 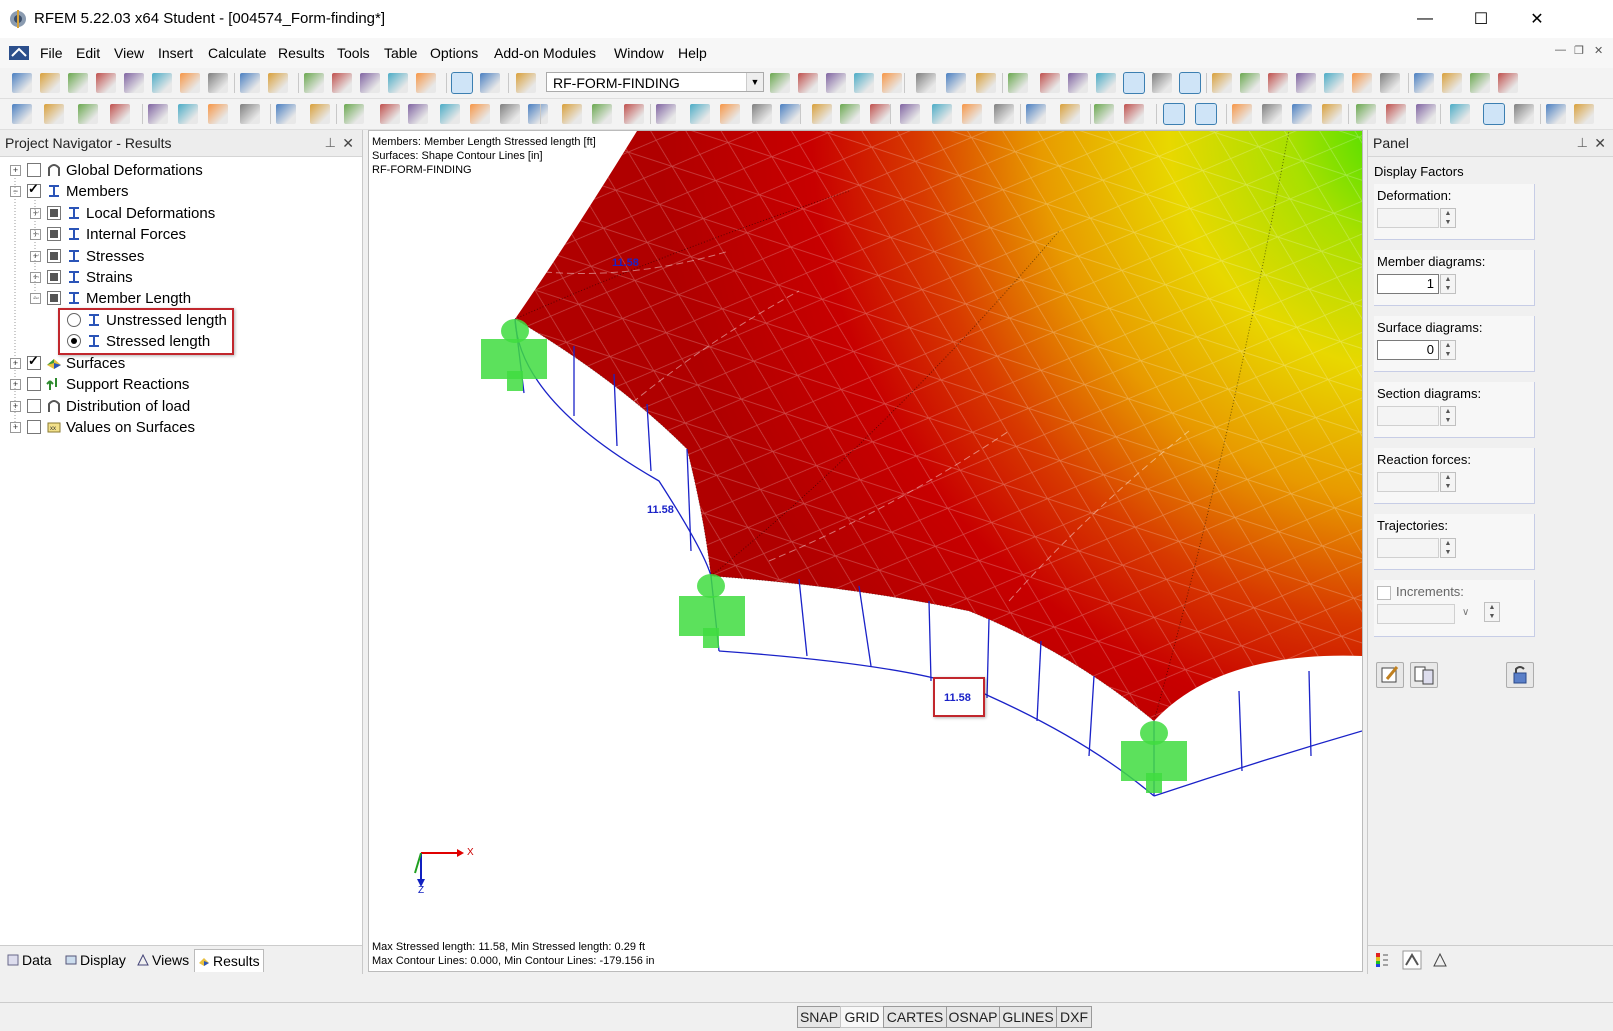 What do you see at coordinates (29, 960) in the screenshot?
I see `tab-data: Data` at bounding box center [29, 960].